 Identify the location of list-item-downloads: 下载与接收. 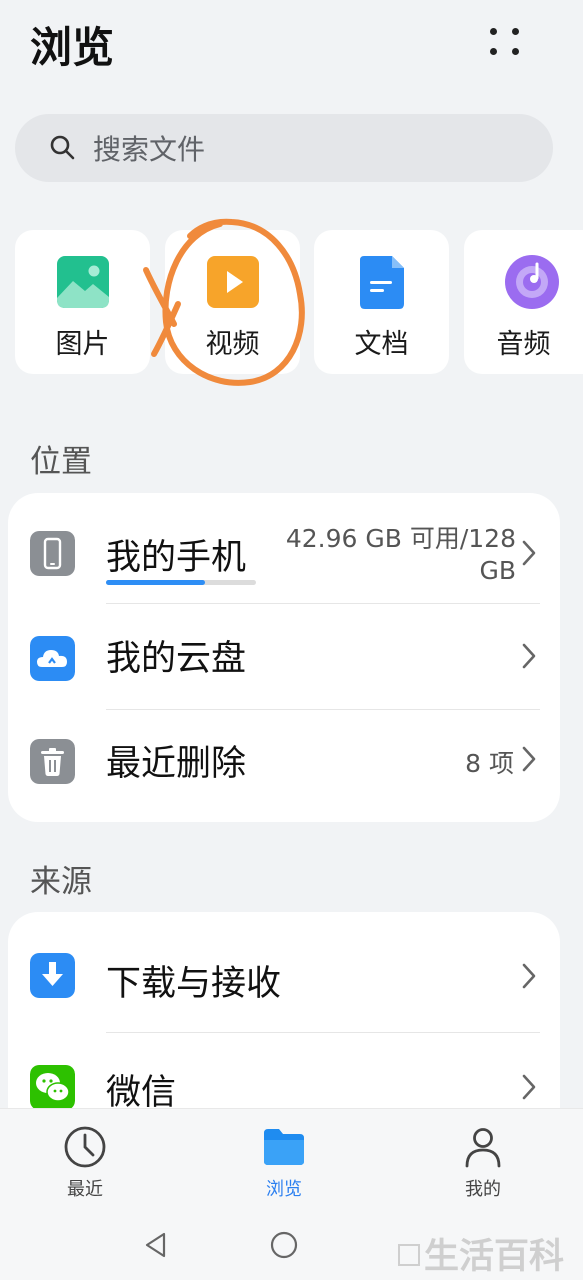
(284, 972).